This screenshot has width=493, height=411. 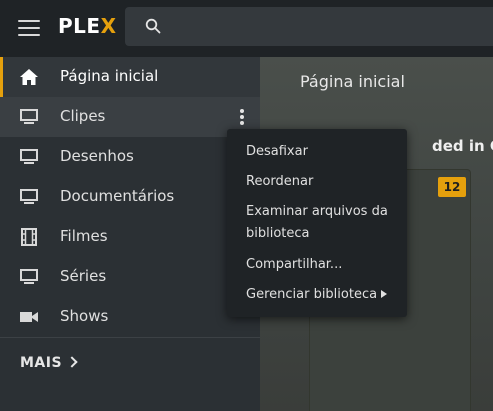 What do you see at coordinates (29, 27) in the screenshot?
I see `hamburger-menu-icon` at bounding box center [29, 27].